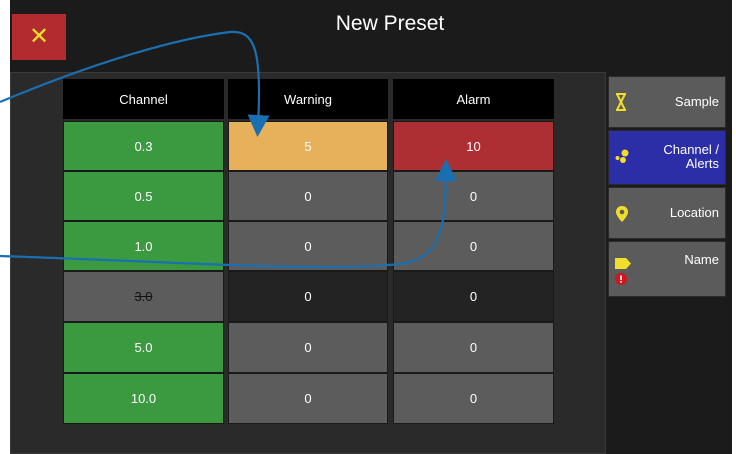 This screenshot has width=736, height=454. Describe the element at coordinates (621, 280) in the screenshot. I see `error-icon` at that location.